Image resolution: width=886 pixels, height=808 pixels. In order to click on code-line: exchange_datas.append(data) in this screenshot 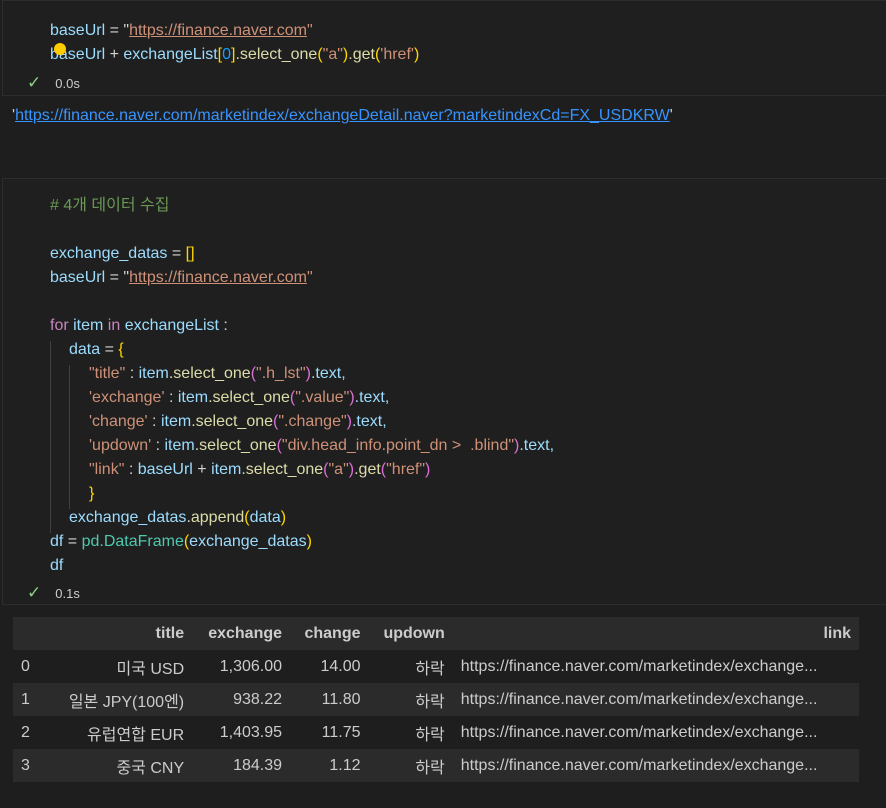, I will do `click(178, 517)`.